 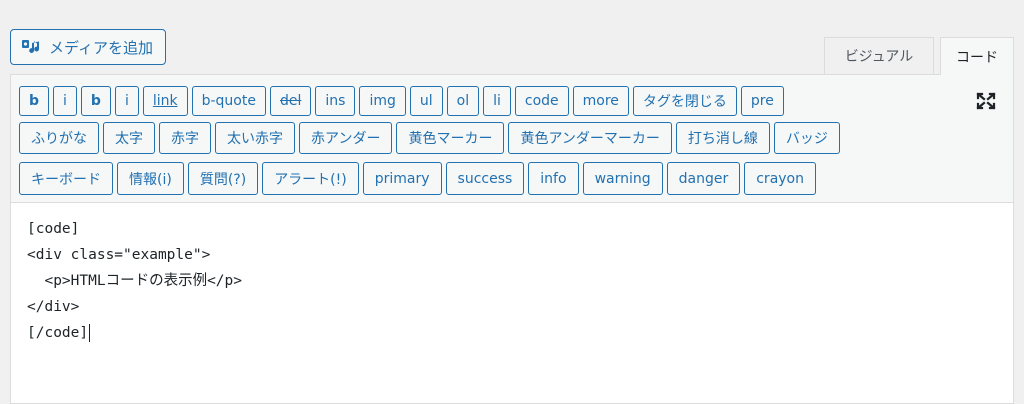 What do you see at coordinates (134, 281) in the screenshot?
I see `code-line: <p>HTMLコードの表示例</p>` at bounding box center [134, 281].